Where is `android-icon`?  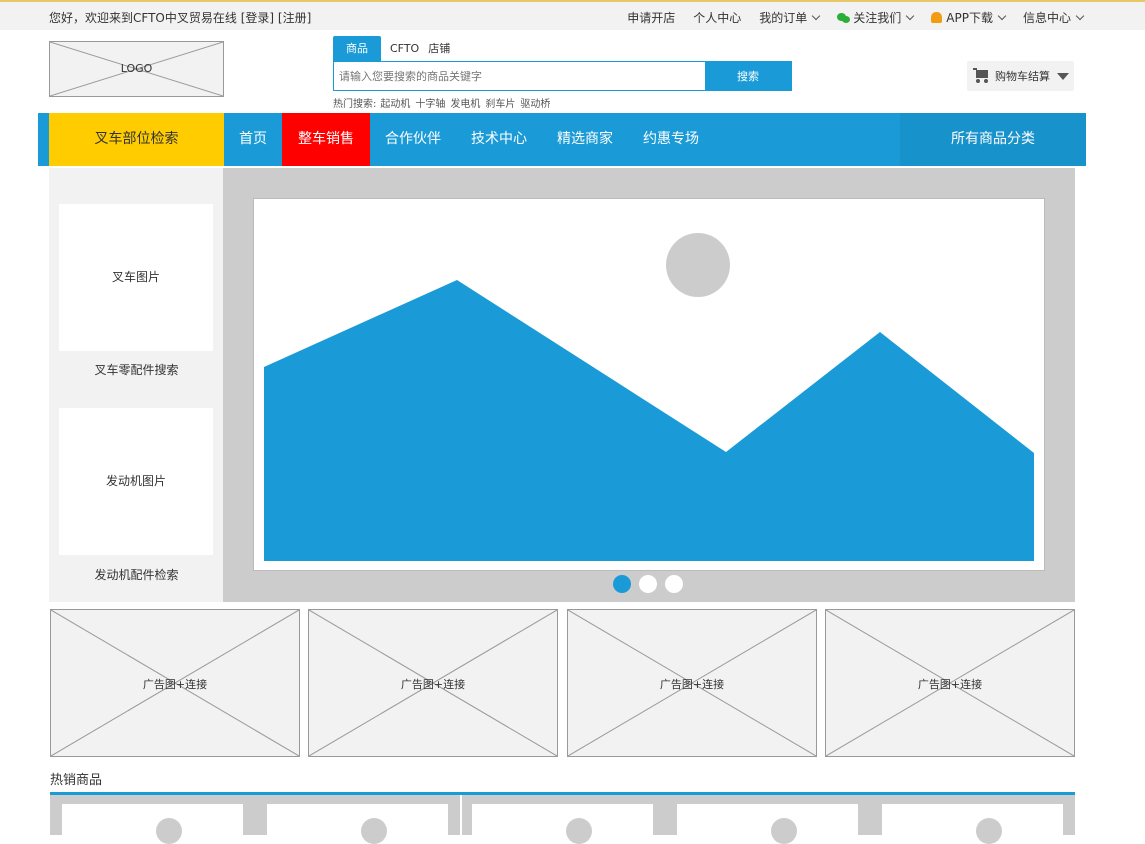 android-icon is located at coordinates (937, 17).